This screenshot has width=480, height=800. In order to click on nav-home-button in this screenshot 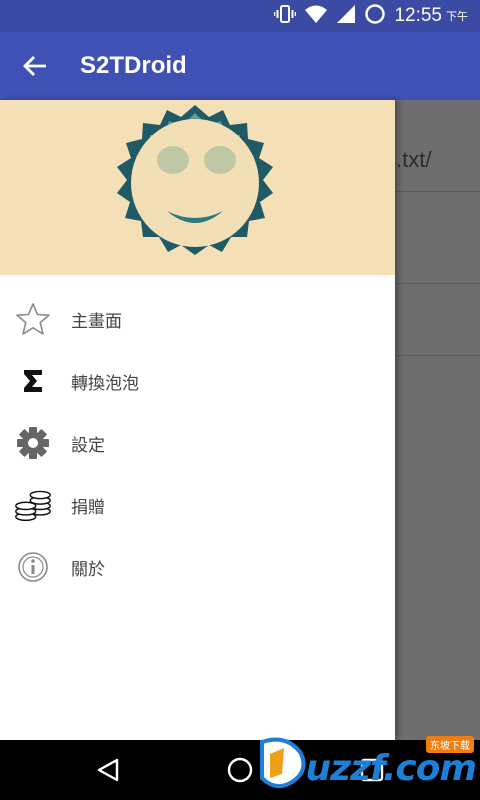, I will do `click(240, 770)`.